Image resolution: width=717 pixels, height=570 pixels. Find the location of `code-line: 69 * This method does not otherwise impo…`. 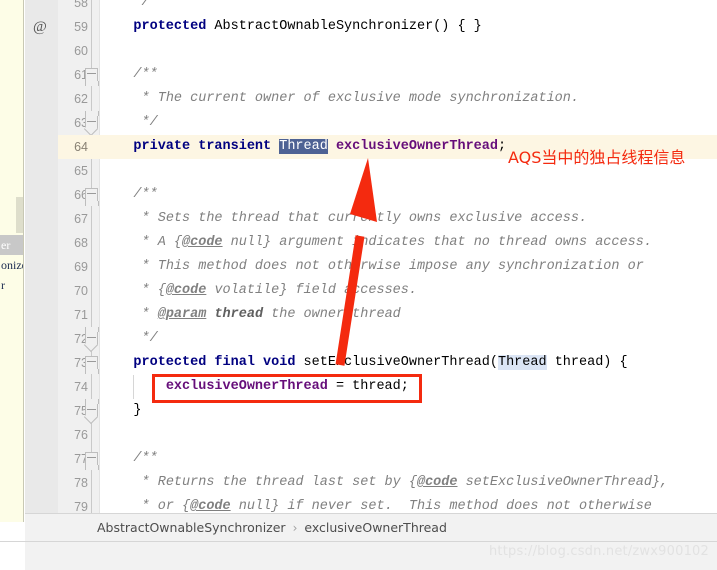

code-line: 69 * This method does not otherwise impo… is located at coordinates (371, 267).